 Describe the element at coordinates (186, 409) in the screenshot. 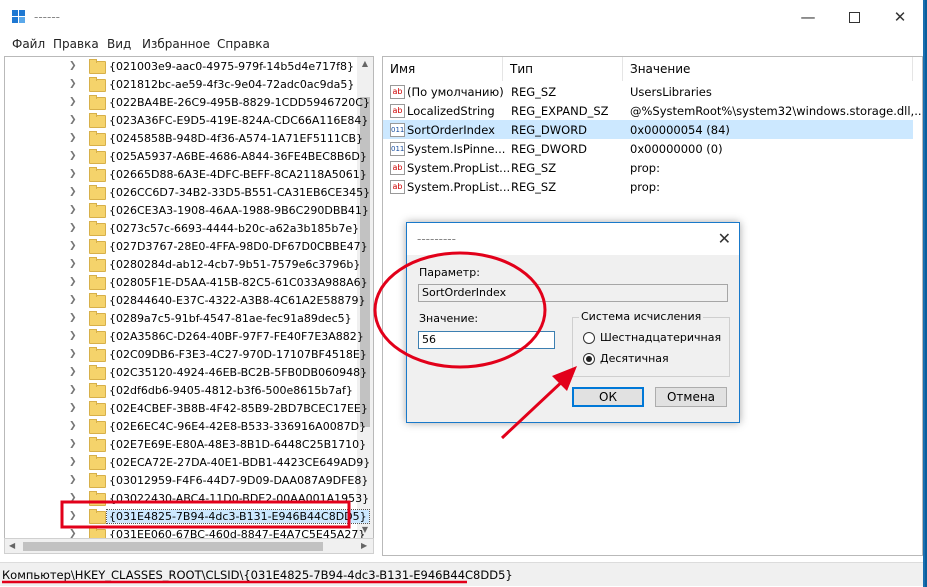

I see `tree-item: ❯ {02E4CBEF-3B8B-4F42-85B9-2BD7BCEC17EE}` at that location.